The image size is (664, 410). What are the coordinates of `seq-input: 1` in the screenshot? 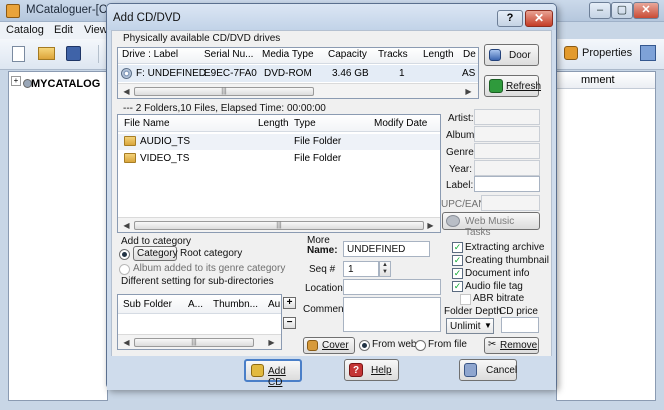 It's located at (361, 269).